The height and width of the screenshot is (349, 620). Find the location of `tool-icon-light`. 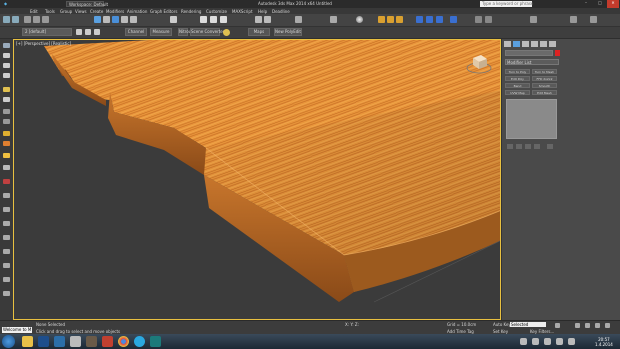

tool-icon-light is located at coordinates (6, 89).